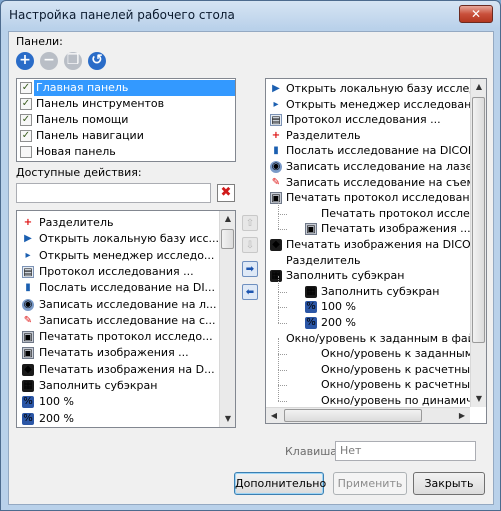 The height and width of the screenshot is (511, 501). Describe the element at coordinates (338, 322) in the screenshot. I see `tree-item-label: 200 %` at that location.